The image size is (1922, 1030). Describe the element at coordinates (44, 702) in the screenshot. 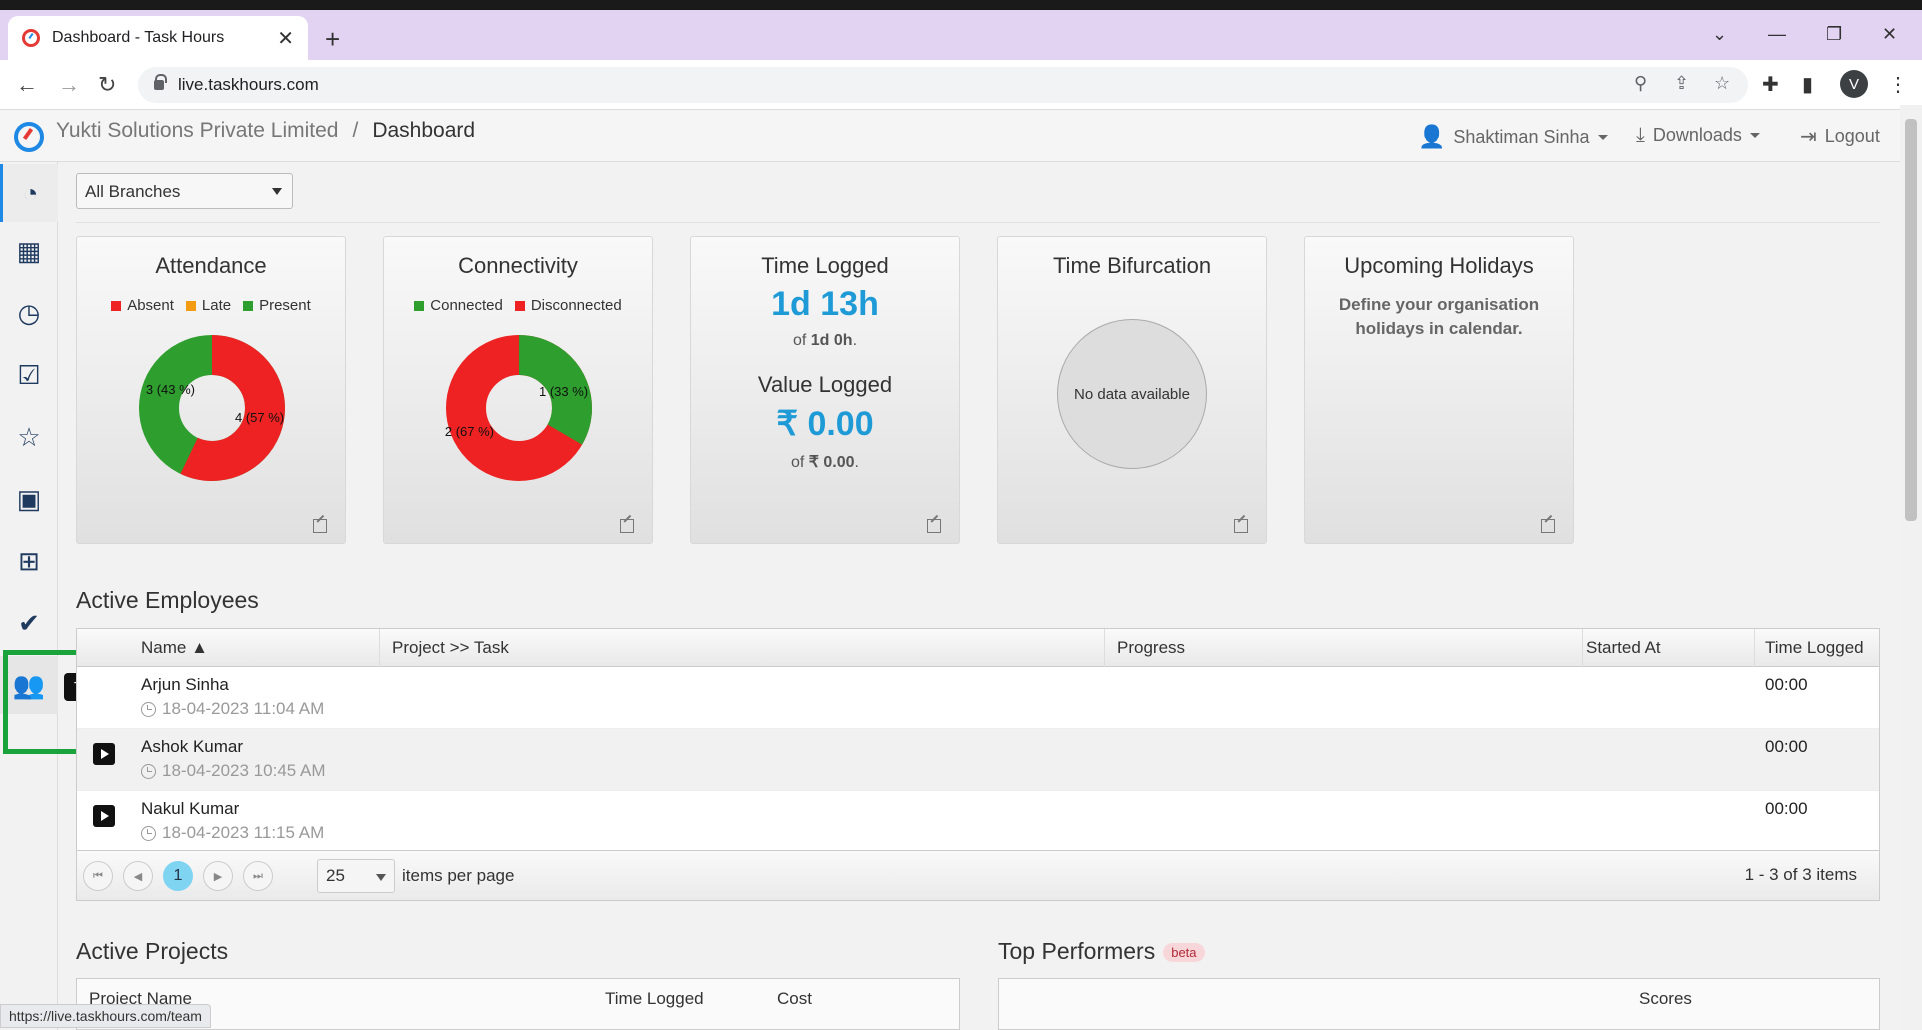

I see `annotation-highlight-box` at that location.